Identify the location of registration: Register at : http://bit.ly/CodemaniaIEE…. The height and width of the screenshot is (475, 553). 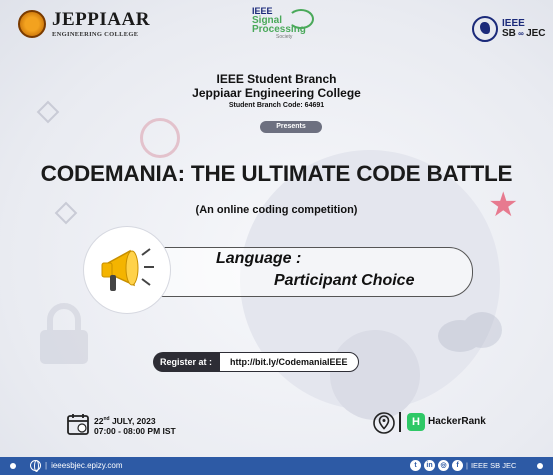
(256, 362).